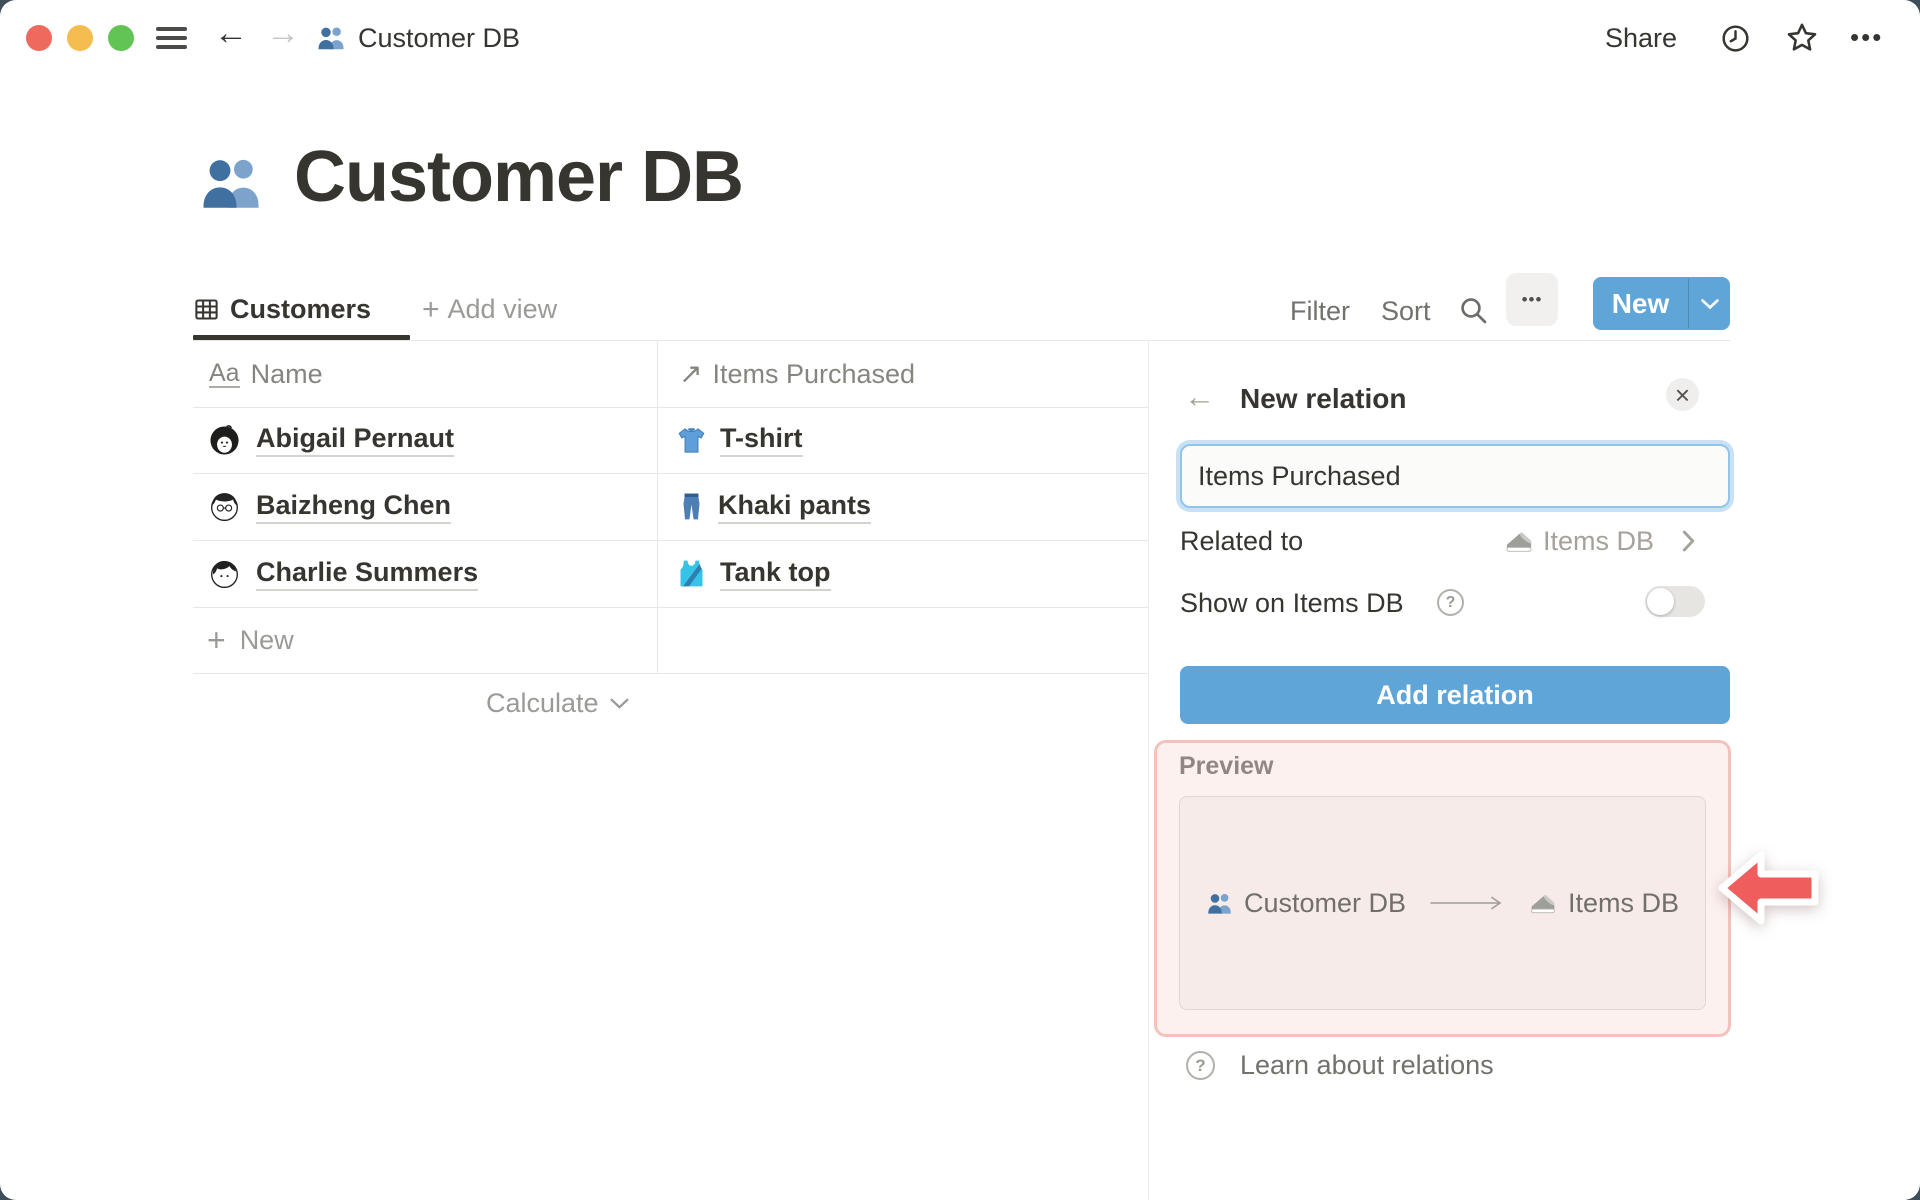 This screenshot has width=1920, height=1200. Describe the element at coordinates (206, 309) in the screenshot. I see `table-view-icon` at that location.